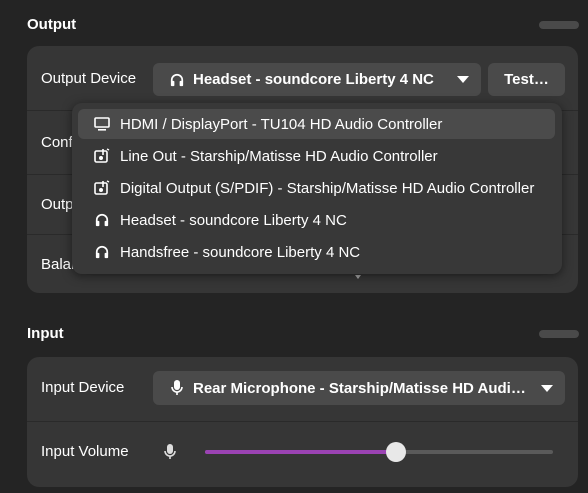 Image resolution: width=588 pixels, height=493 pixels. What do you see at coordinates (57, 142) in the screenshot?
I see `output-config-label: Conf` at bounding box center [57, 142].